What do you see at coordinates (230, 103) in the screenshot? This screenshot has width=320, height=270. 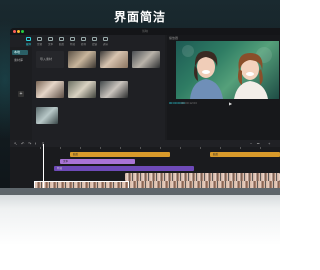 I see `play-icon: ▶` at bounding box center [230, 103].